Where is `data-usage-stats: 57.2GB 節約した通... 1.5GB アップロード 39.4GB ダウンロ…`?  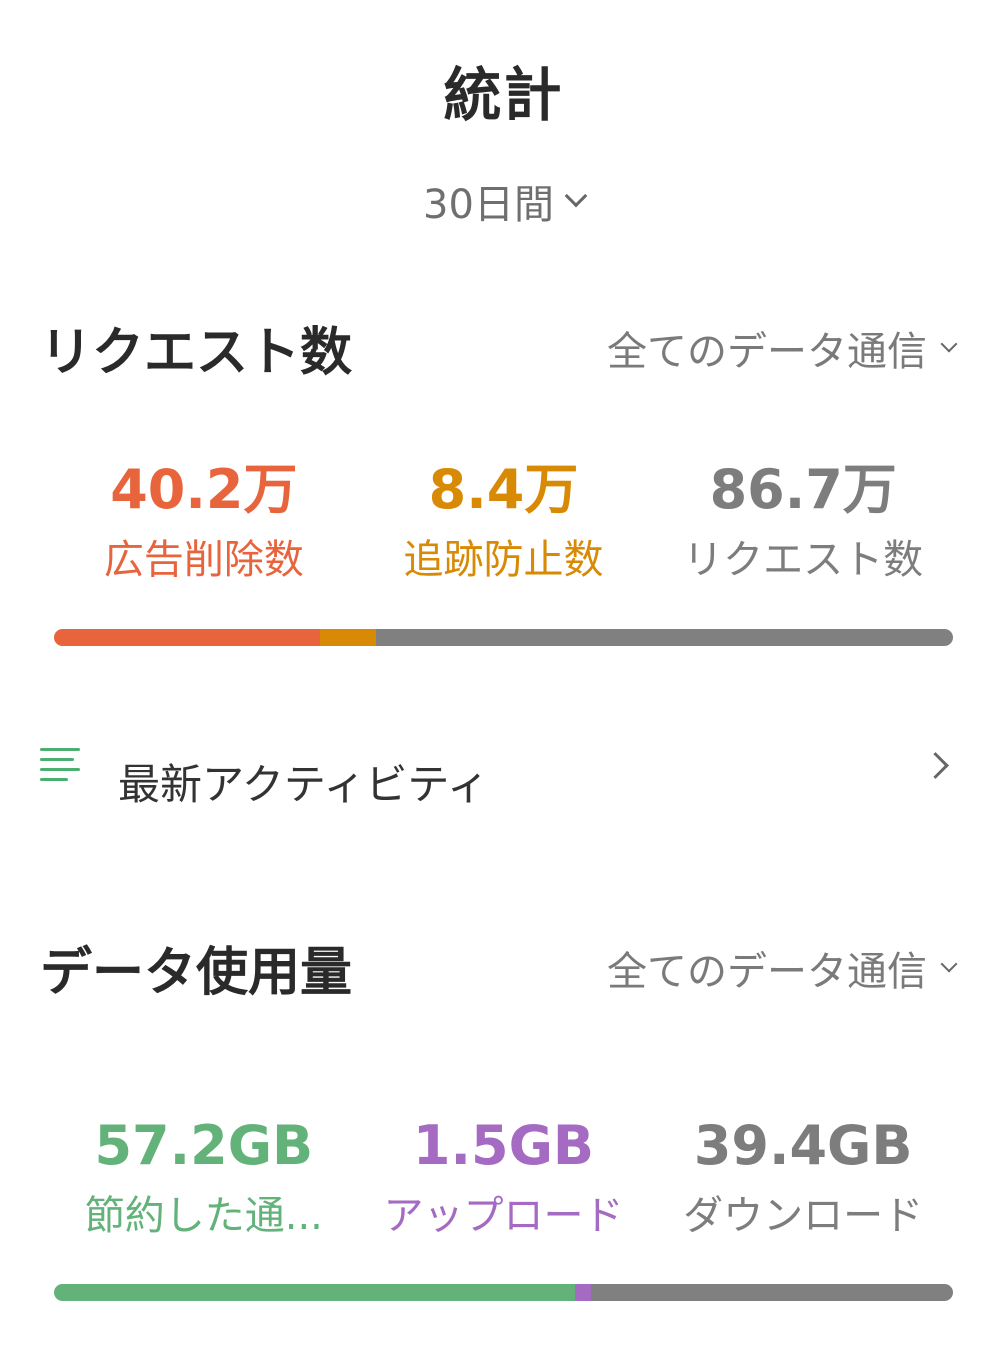 data-usage-stats: 57.2GB 節約した通... 1.5GB アップロード 39.4GB ダウンロ… is located at coordinates (503, 1178).